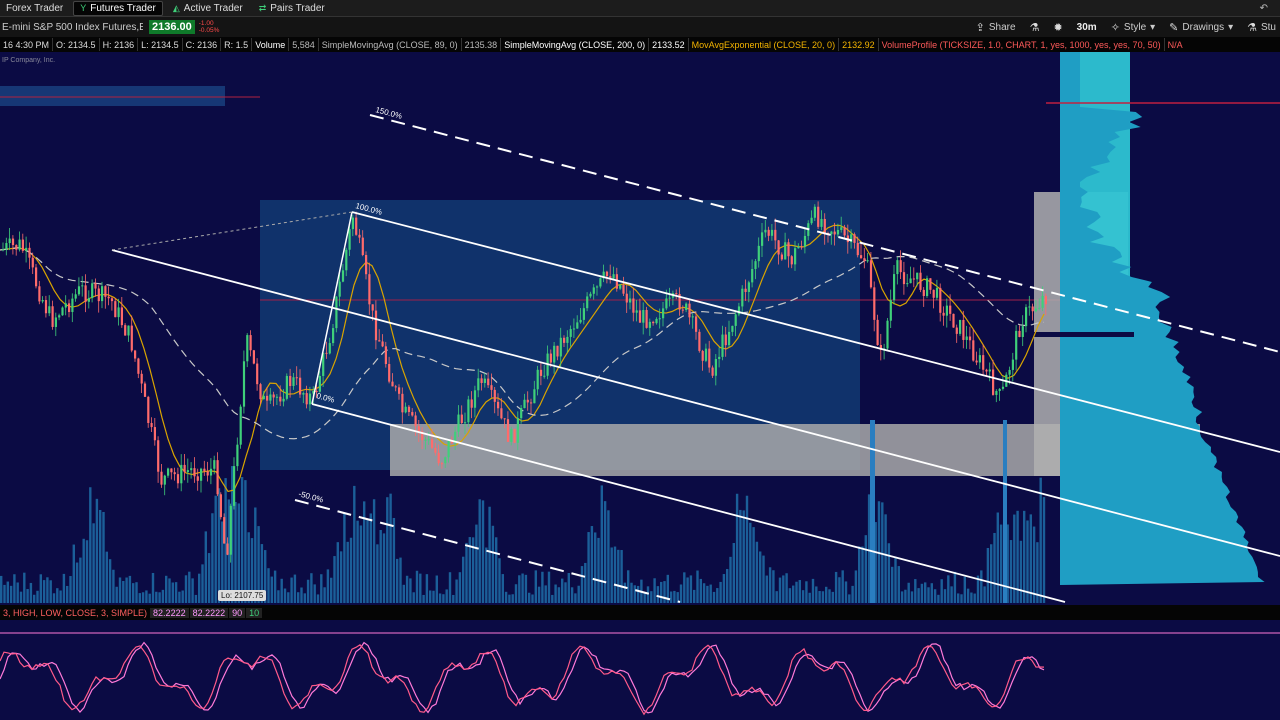 This screenshot has height=720, width=1280. Describe the element at coordinates (118, 8) in the screenshot. I see `tab-futures-trader: Y Futures Trader` at that location.